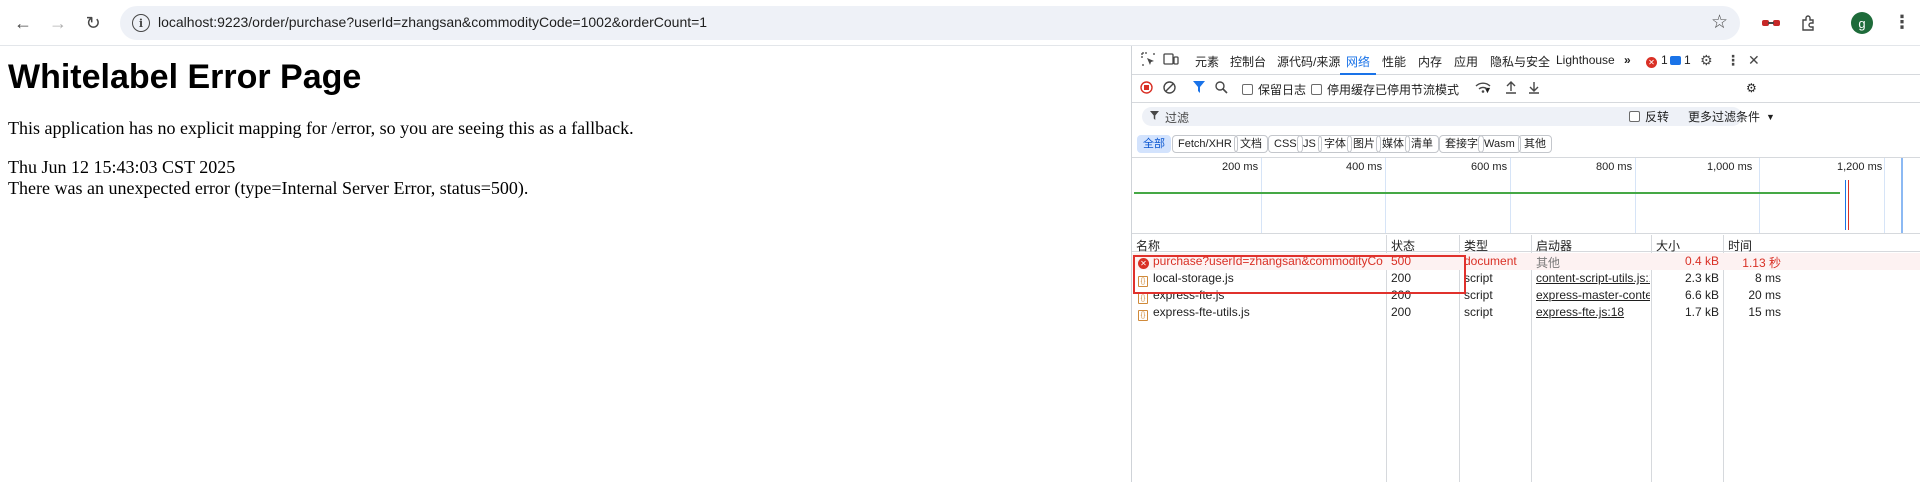  What do you see at coordinates (1649, 116) in the screenshot?
I see `invert-checkbox: 反转` at bounding box center [1649, 116].